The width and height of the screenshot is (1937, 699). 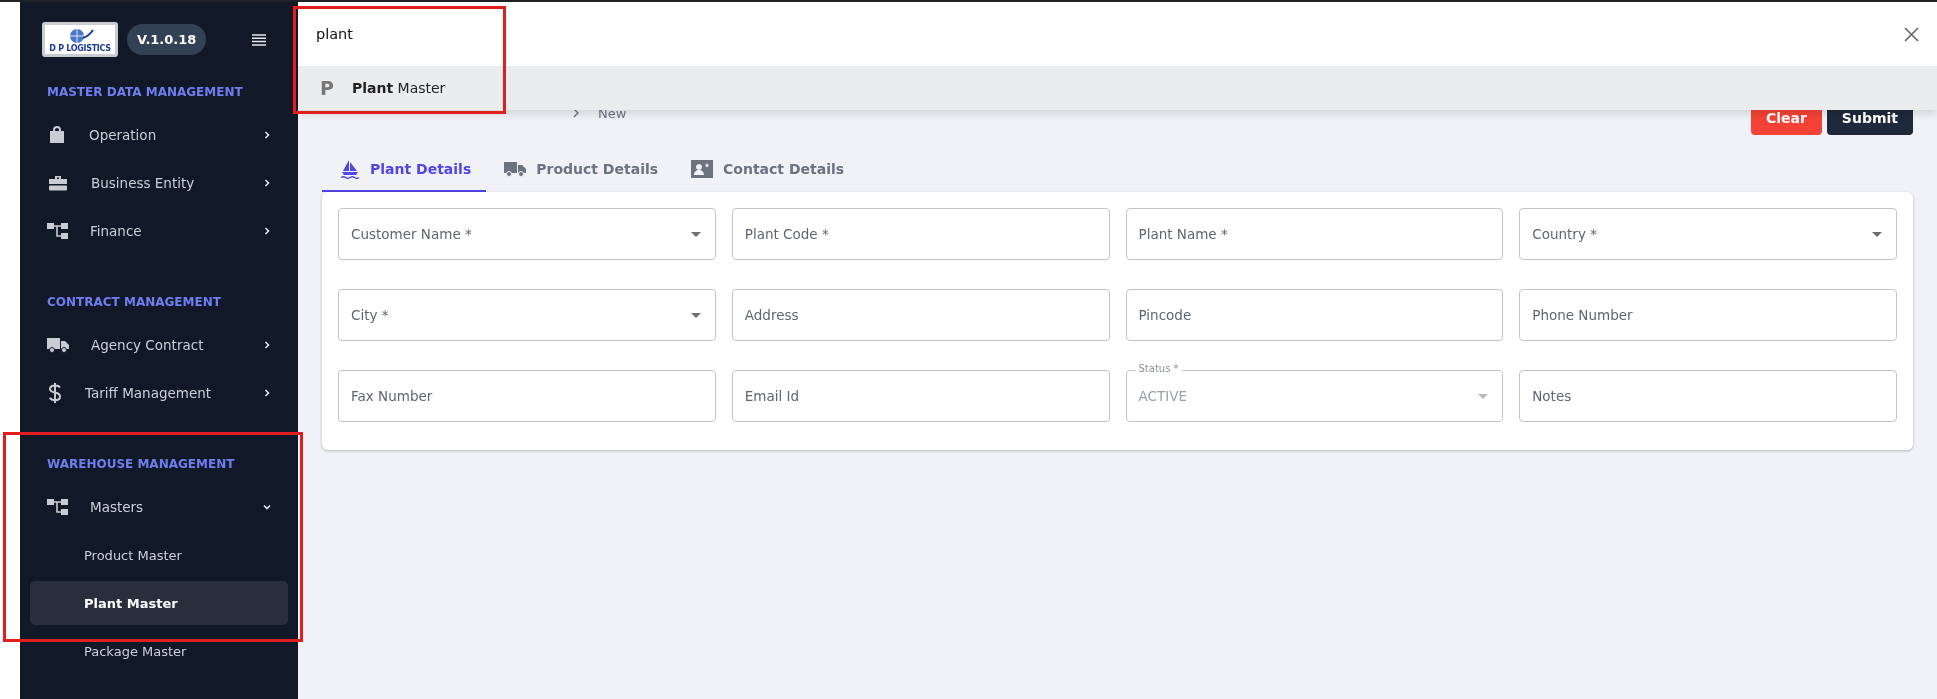 What do you see at coordinates (527, 315) in the screenshot?
I see `select-field: City *` at bounding box center [527, 315].